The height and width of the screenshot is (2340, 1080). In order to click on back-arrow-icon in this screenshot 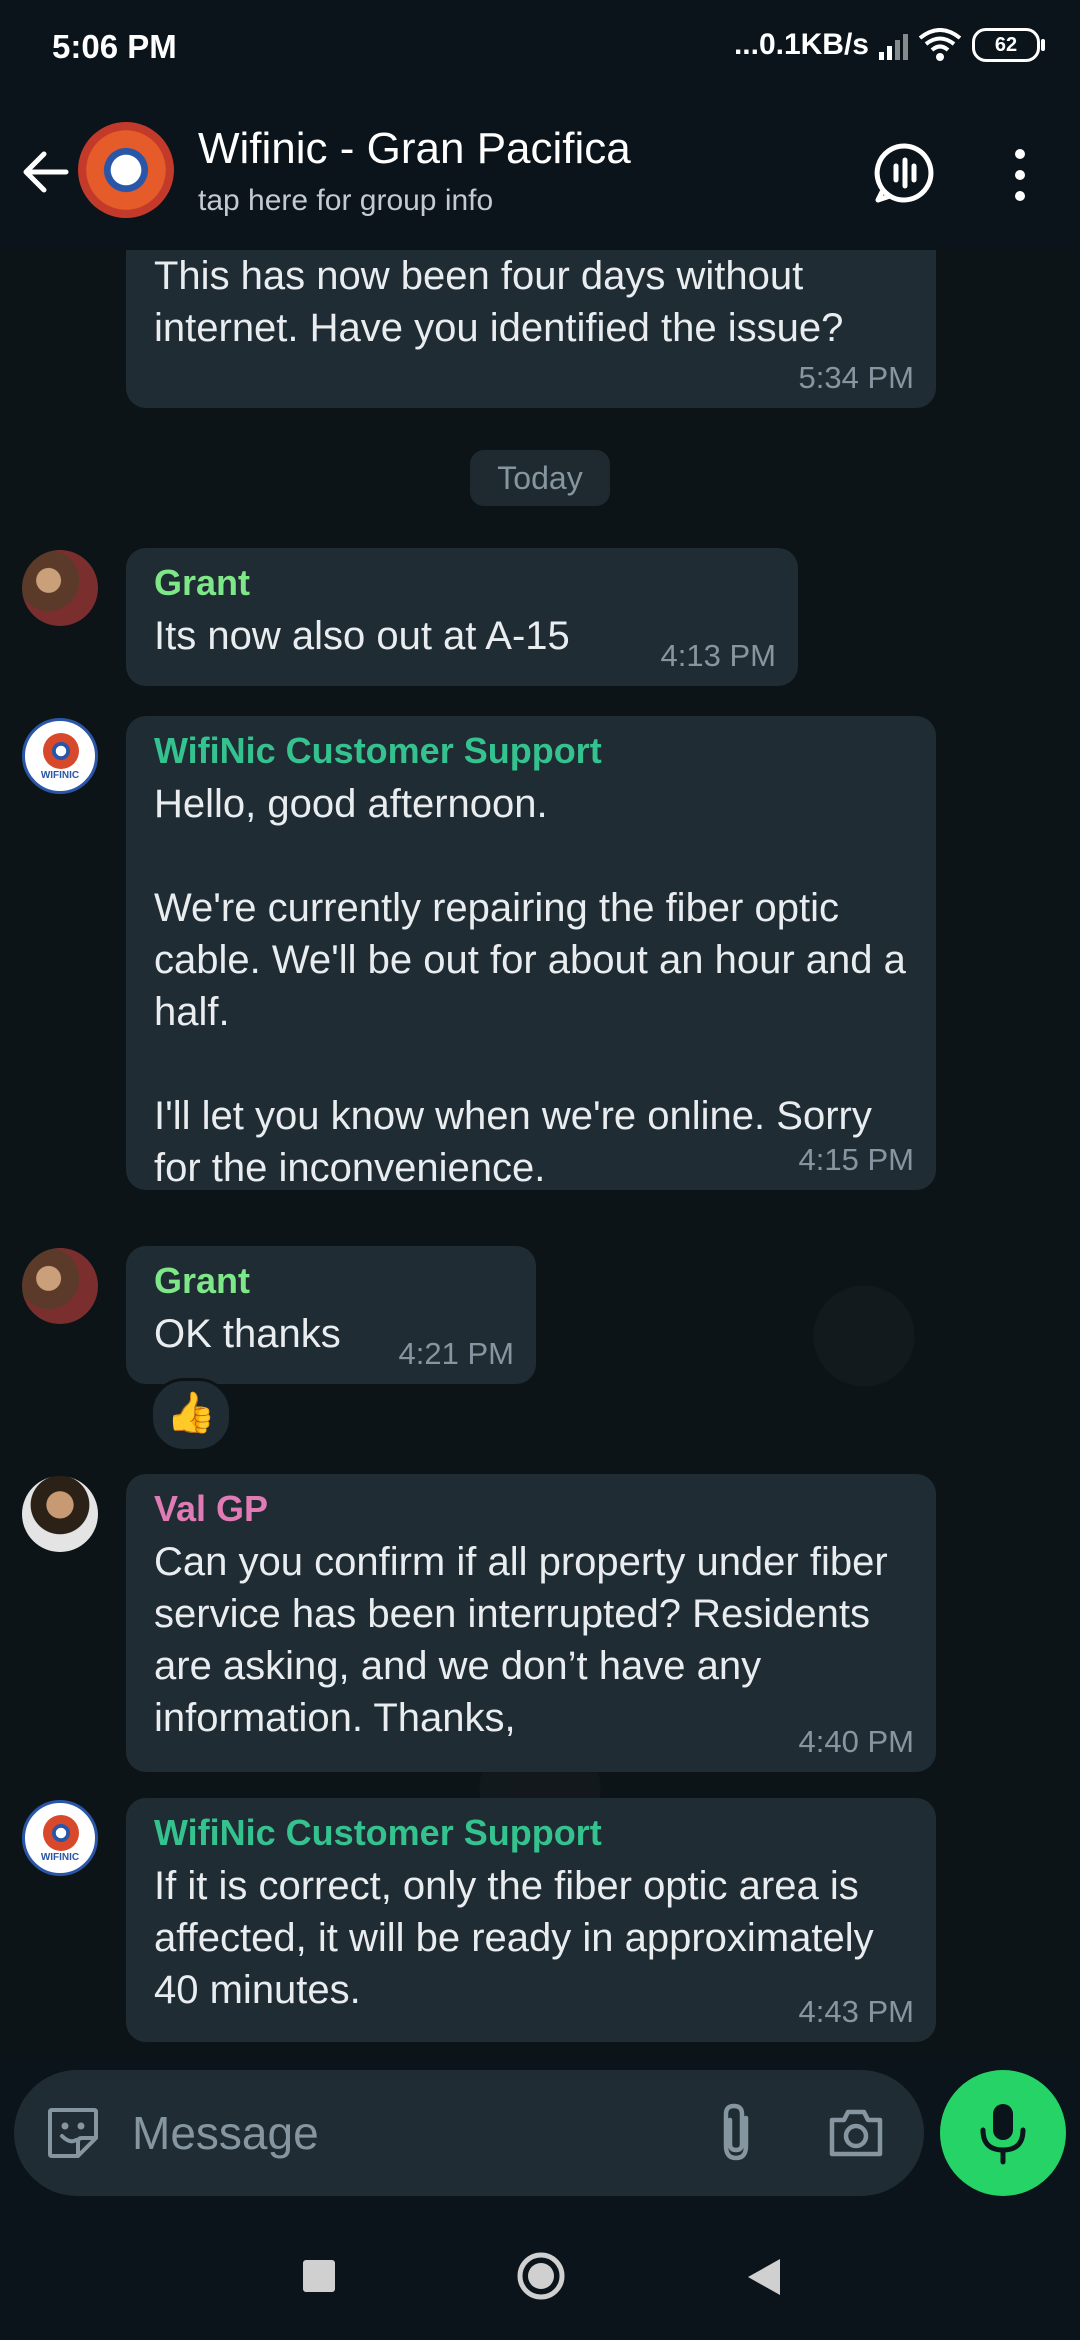, I will do `click(46, 172)`.